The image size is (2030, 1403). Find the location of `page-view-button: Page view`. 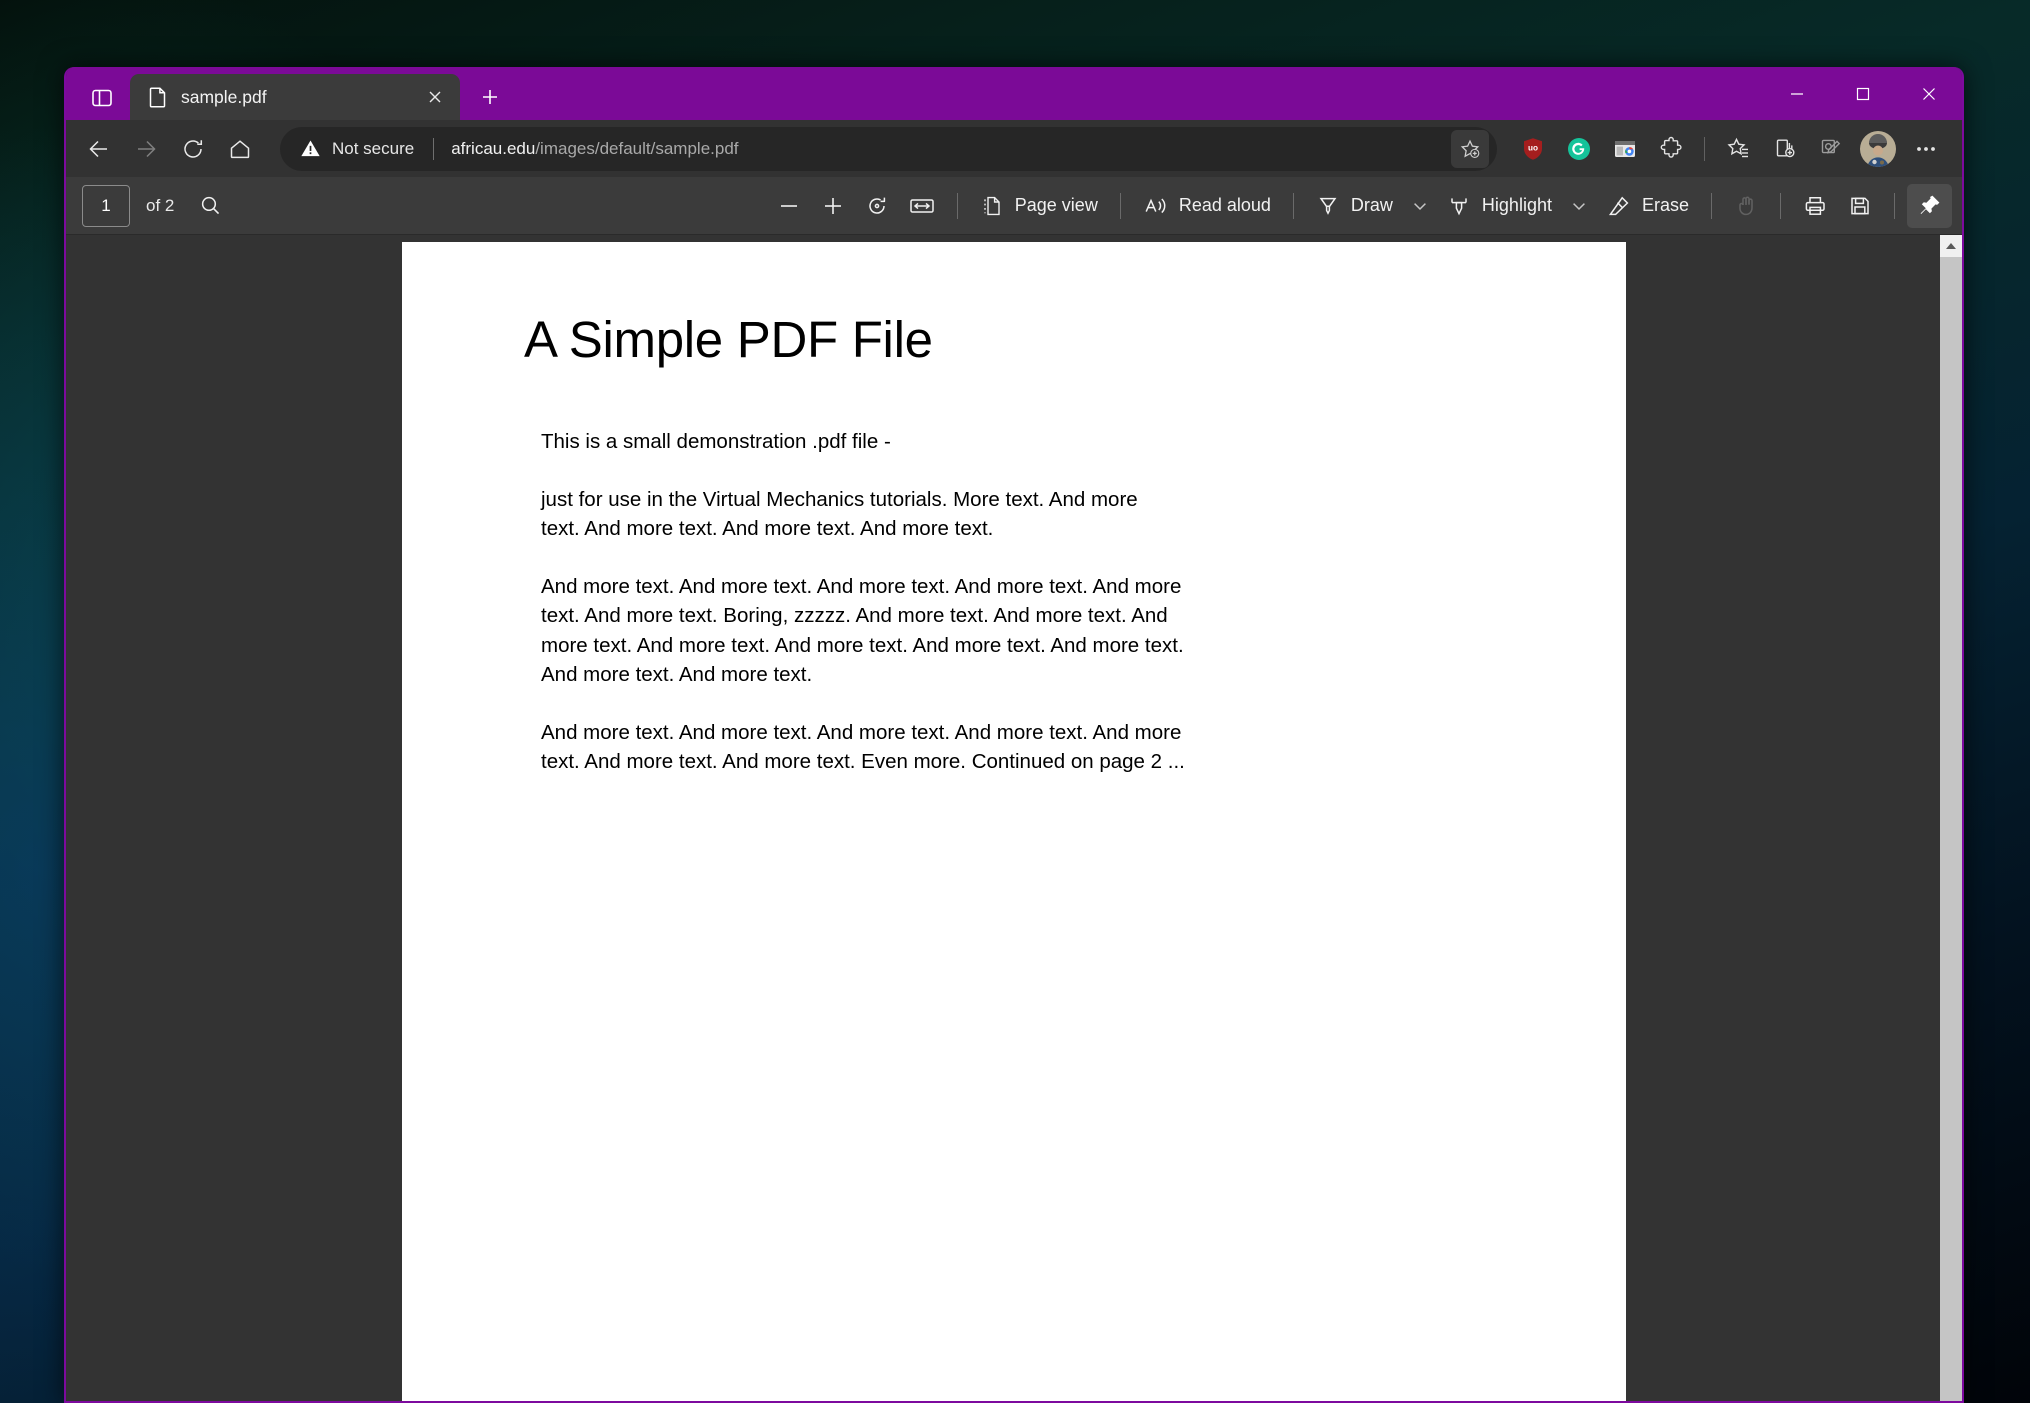

page-view-button: Page view is located at coordinates (1039, 206).